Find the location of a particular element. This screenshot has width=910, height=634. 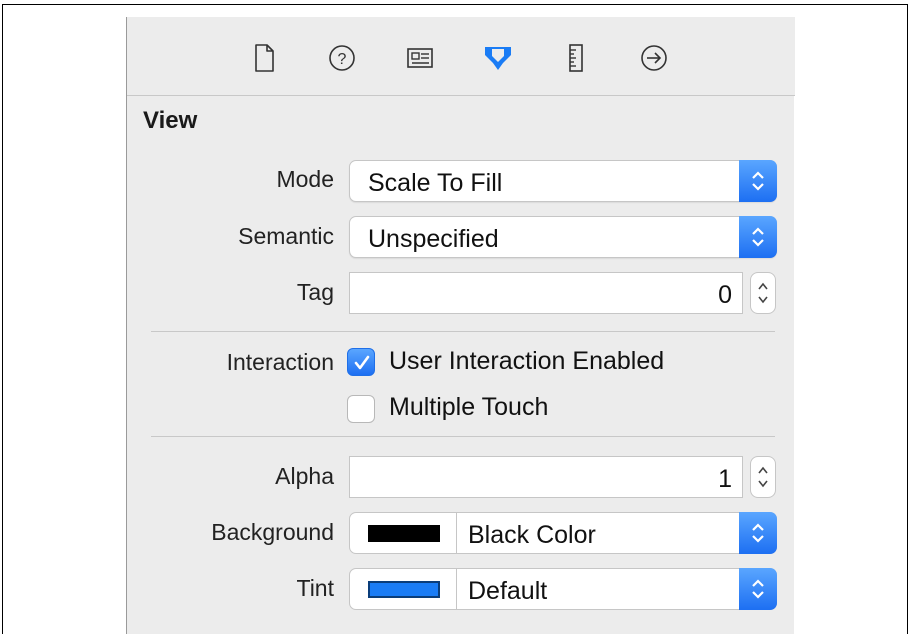

background-label: Background is located at coordinates (272, 532).